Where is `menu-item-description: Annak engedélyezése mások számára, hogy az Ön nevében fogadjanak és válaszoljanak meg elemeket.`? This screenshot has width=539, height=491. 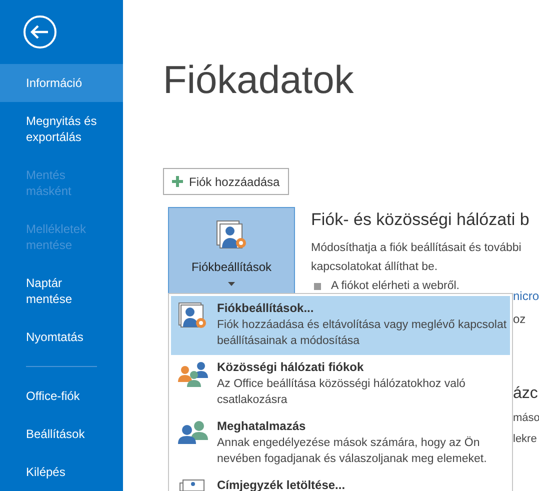 menu-item-description: Annak engedélyezése mások számára, hogy az Ön nevében fogadjanak és válaszoljanak meg elemeket. is located at coordinates (352, 451).